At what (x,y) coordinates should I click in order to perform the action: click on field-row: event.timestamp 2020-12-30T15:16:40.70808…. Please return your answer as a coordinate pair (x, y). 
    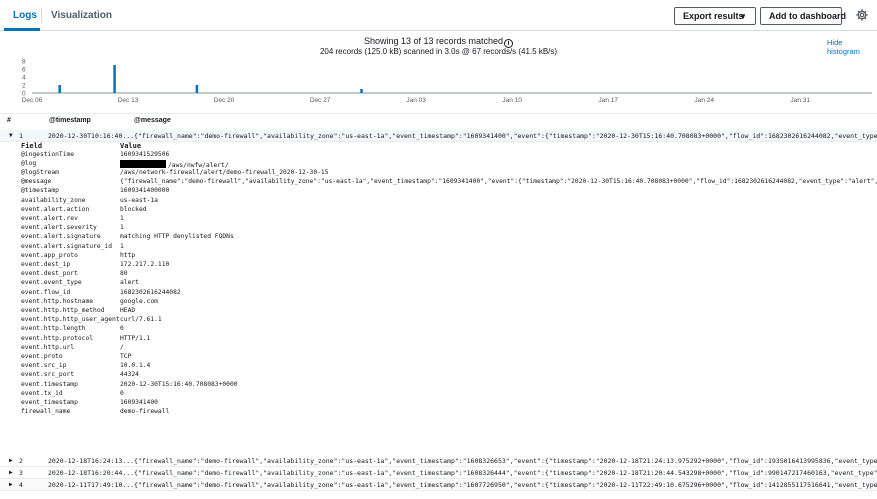
    Looking at the image, I should click on (438, 385).